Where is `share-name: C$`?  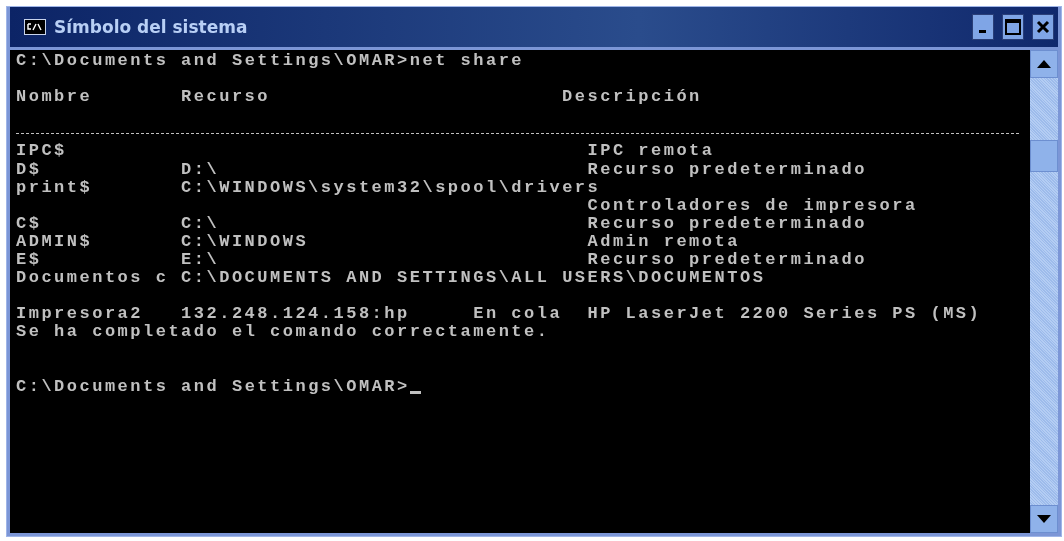
share-name: C$ is located at coordinates (29, 223).